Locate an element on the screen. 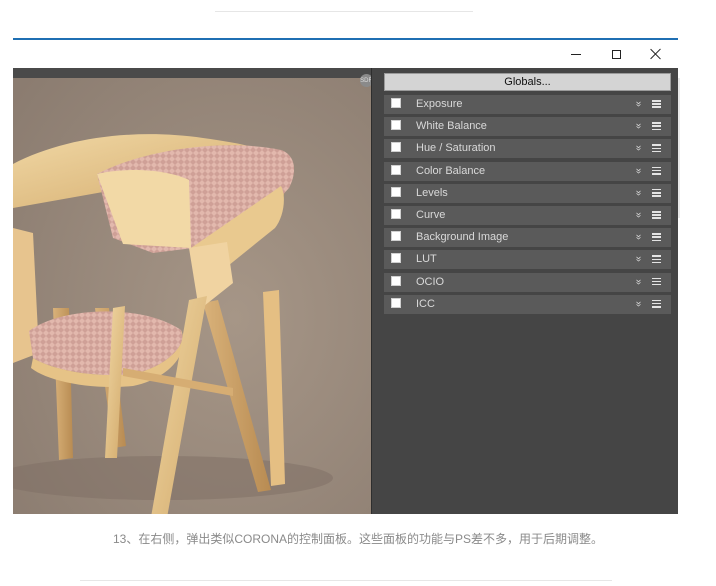 The image size is (716, 586). bottom-divider is located at coordinates (346, 580).